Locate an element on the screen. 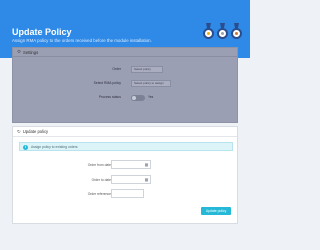 This screenshot has width=320, height=250. page-title: Update Policy is located at coordinates (42, 32).